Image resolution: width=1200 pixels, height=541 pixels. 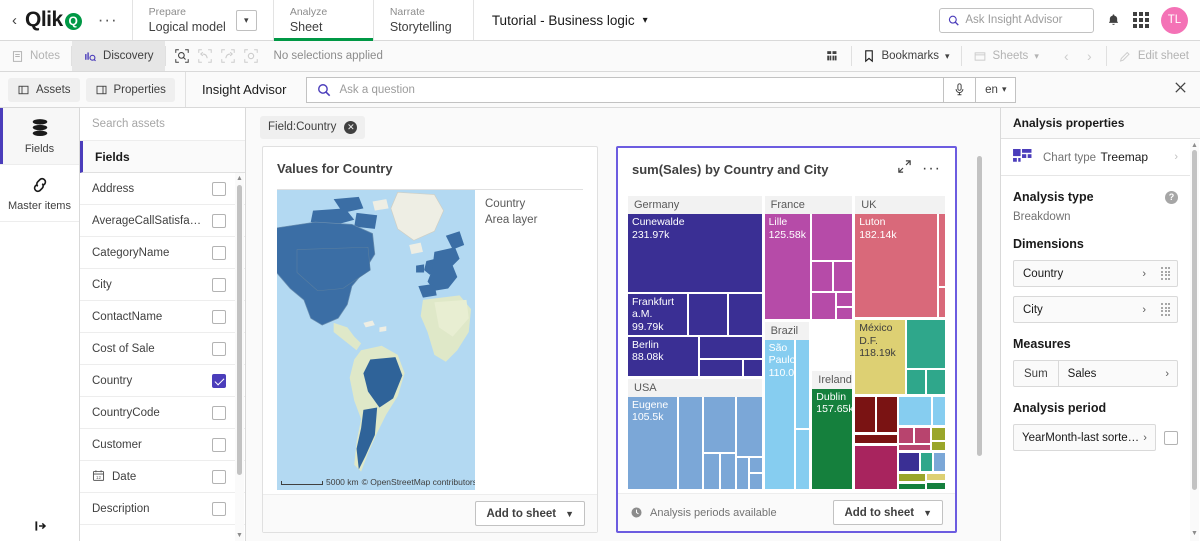 I want to click on treemap-tile: México D.F. 118.19k, so click(x=880, y=357).